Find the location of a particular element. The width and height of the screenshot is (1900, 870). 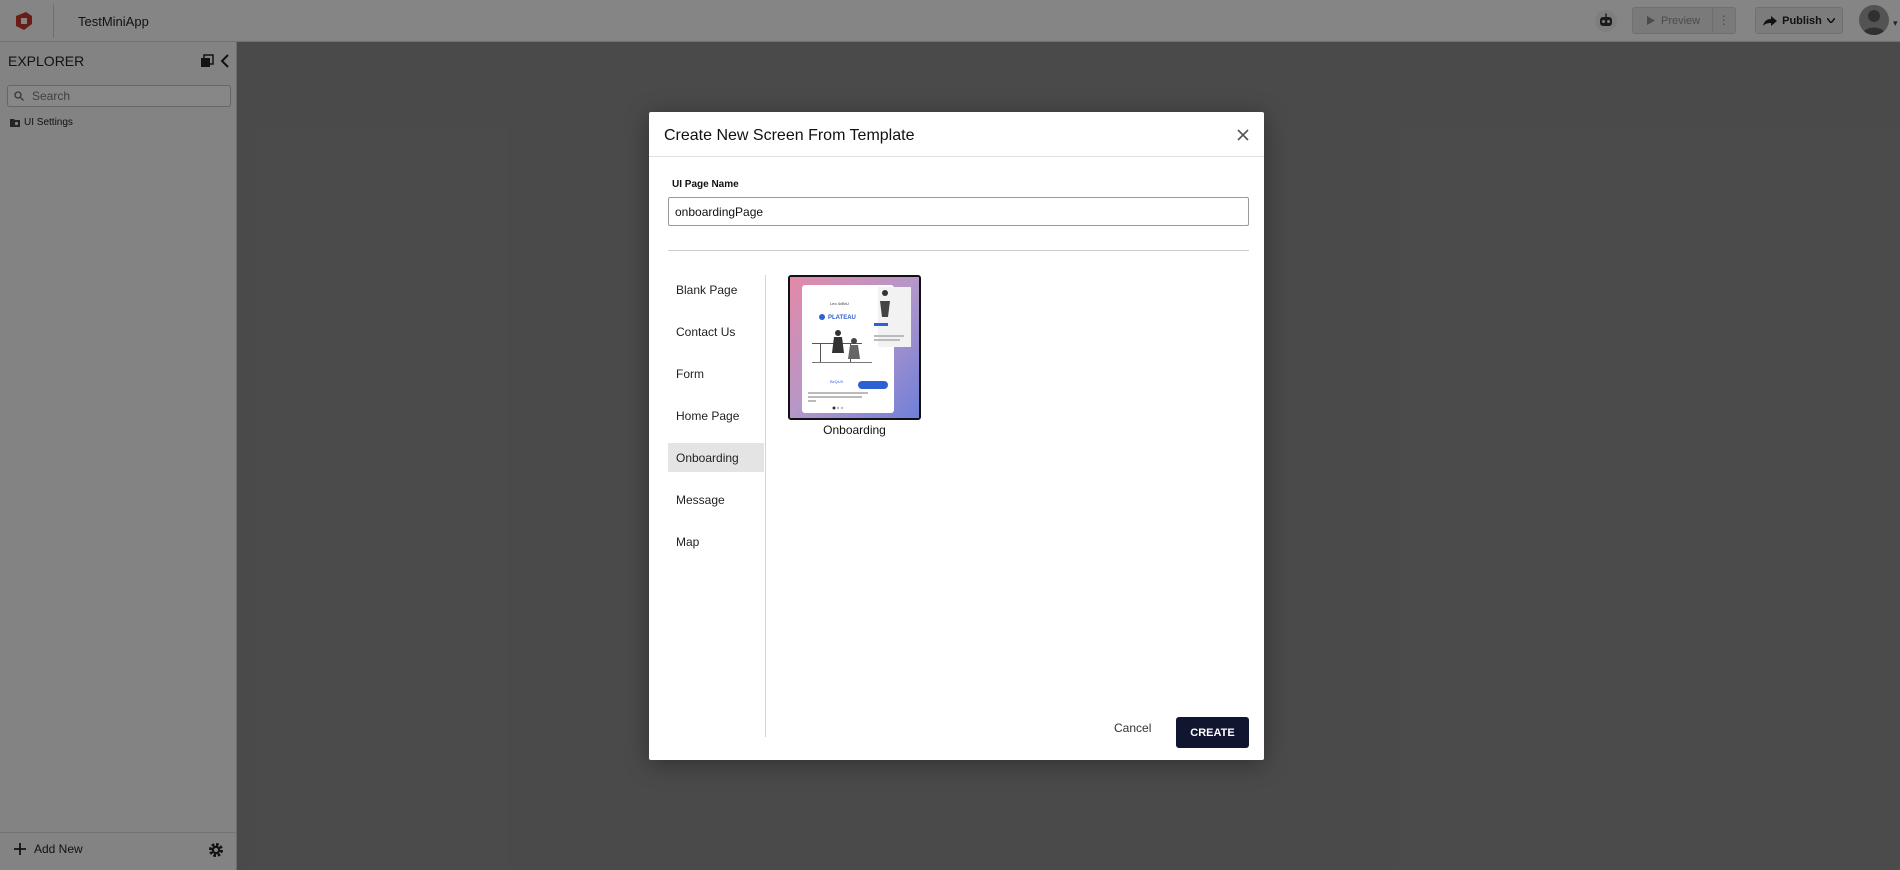

create-button: CREATE is located at coordinates (1212, 732).